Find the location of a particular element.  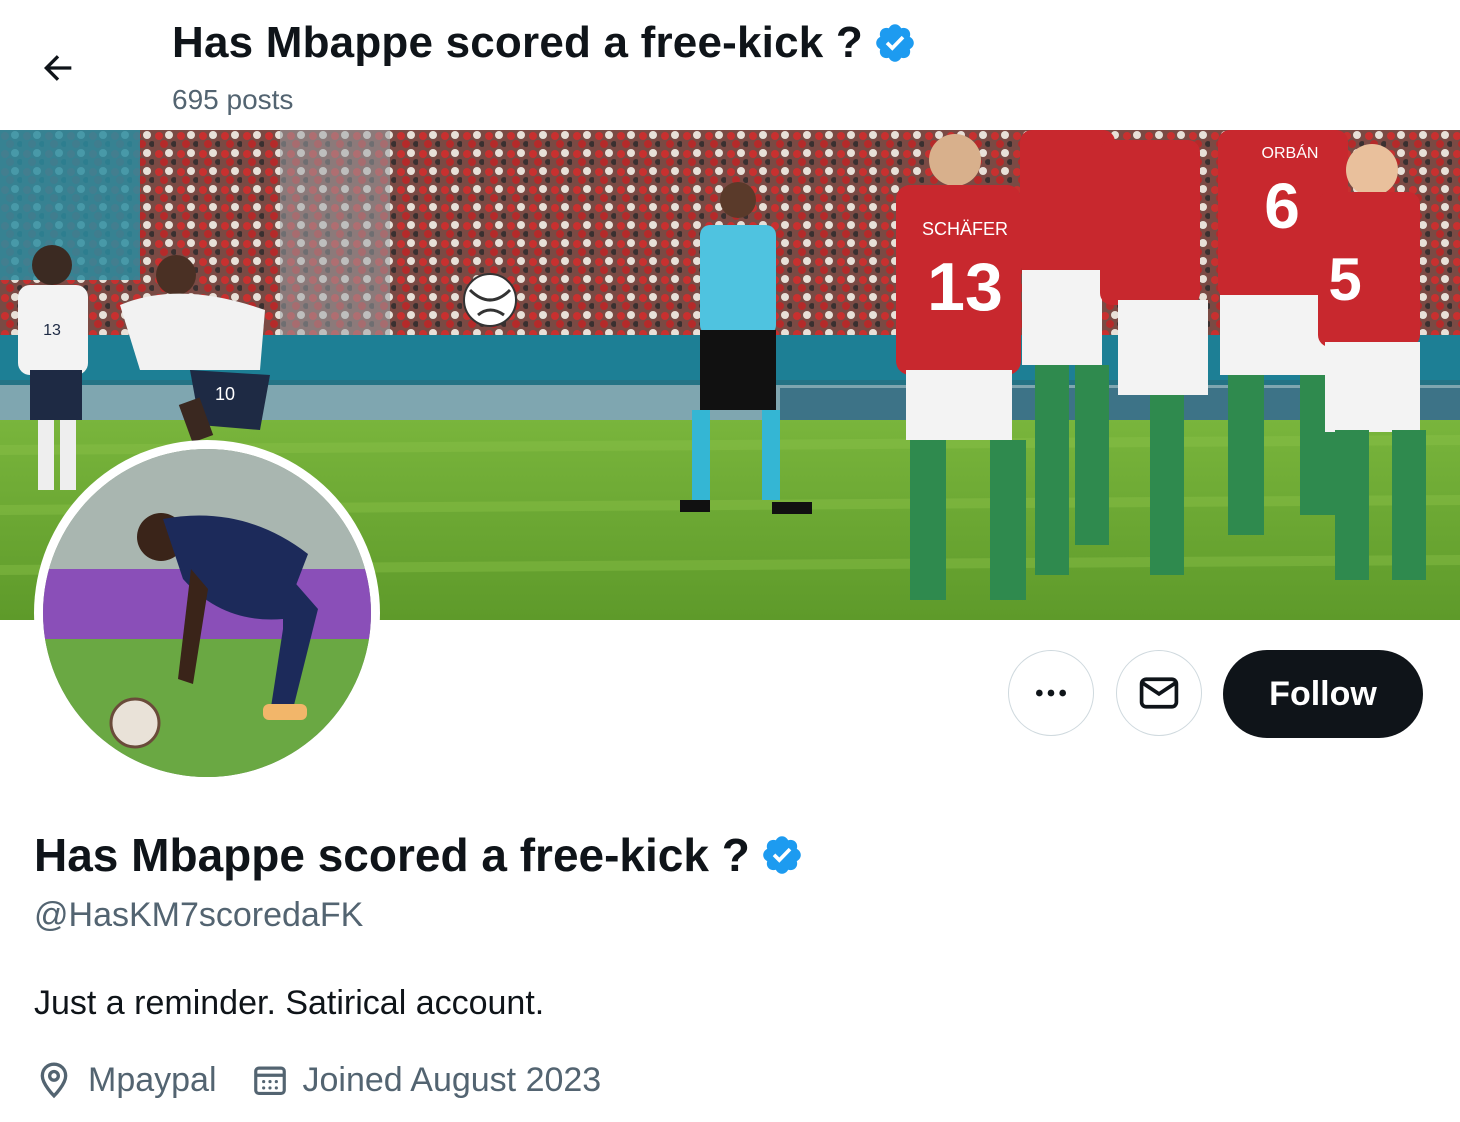

location-item: Mpaypal is located at coordinates (125, 1080).